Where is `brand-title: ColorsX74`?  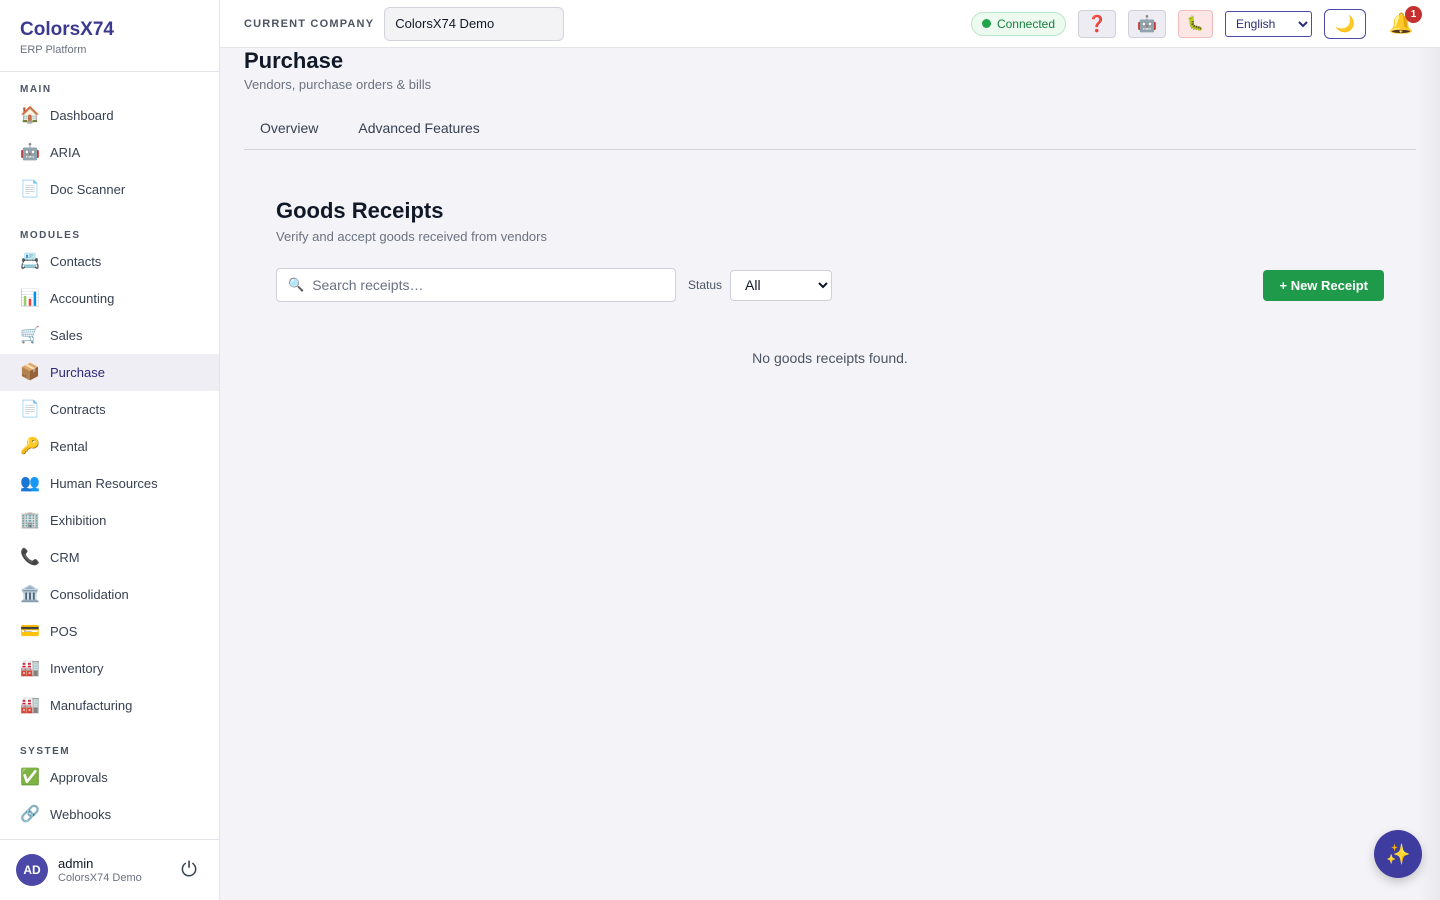
brand-title: ColorsX74 is located at coordinates (67, 29).